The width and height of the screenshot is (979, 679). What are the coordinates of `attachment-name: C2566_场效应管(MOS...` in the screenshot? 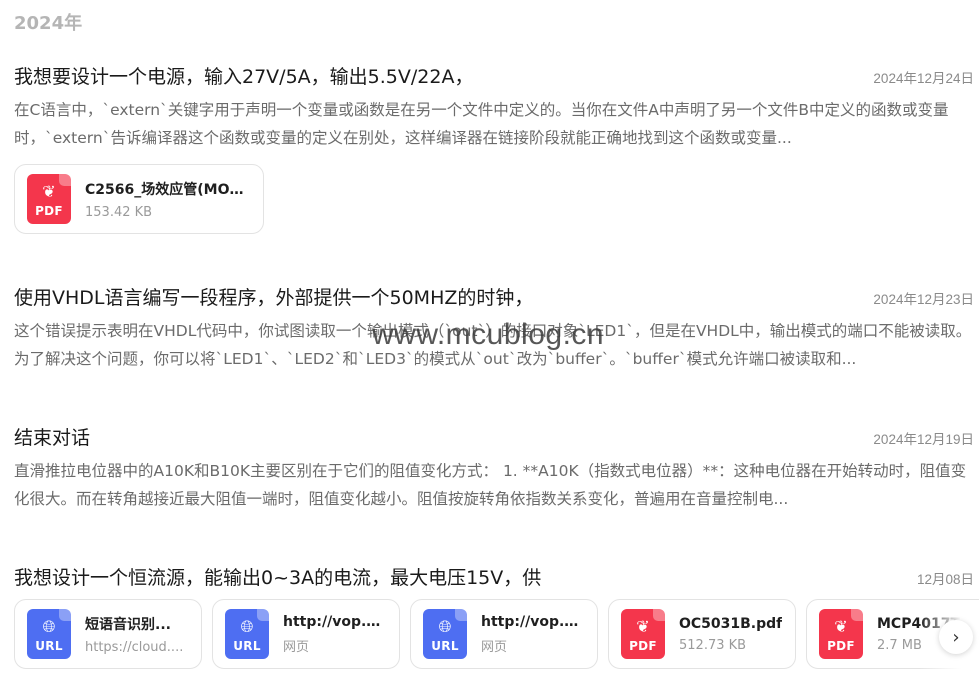 It's located at (168, 189).